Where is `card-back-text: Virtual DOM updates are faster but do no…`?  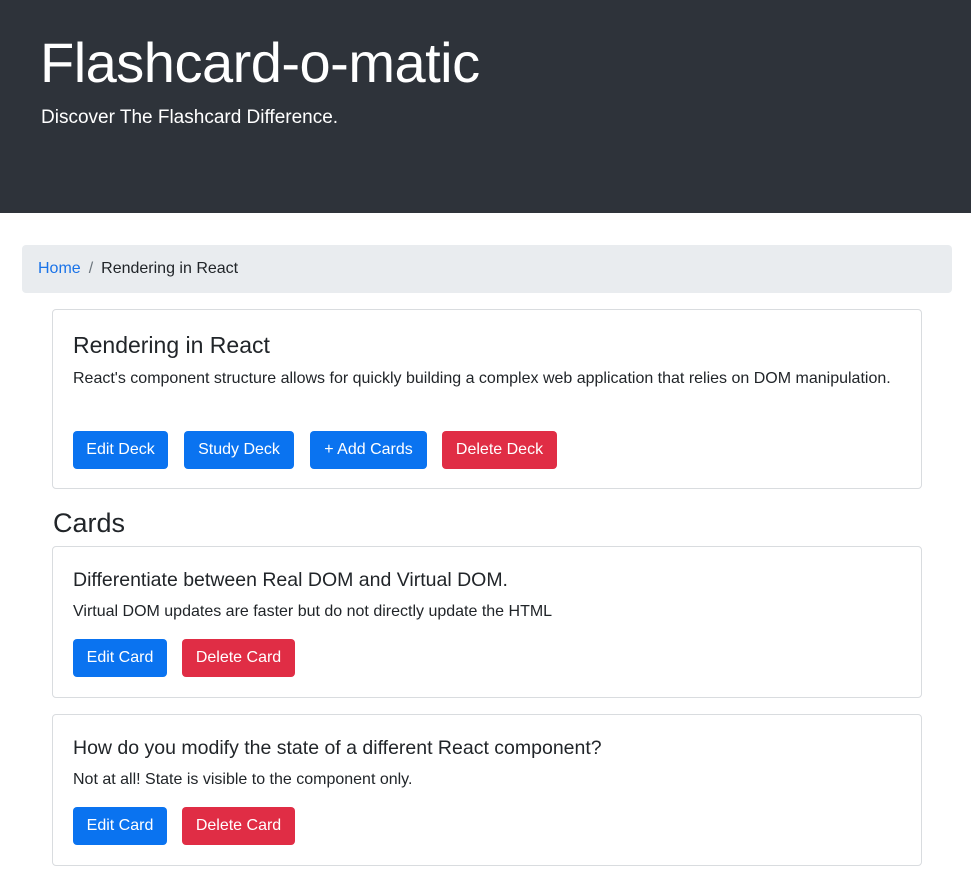
card-back-text: Virtual DOM updates are faster but do no… is located at coordinates (313, 611).